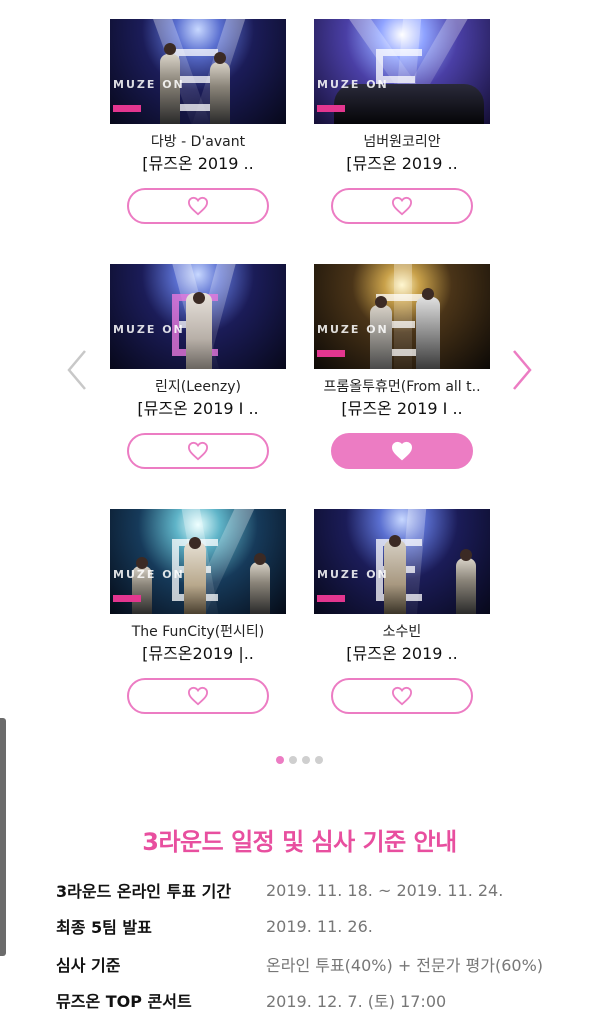 This screenshot has height=1024, width=599. I want to click on chevron-right-icon, so click(522, 370).